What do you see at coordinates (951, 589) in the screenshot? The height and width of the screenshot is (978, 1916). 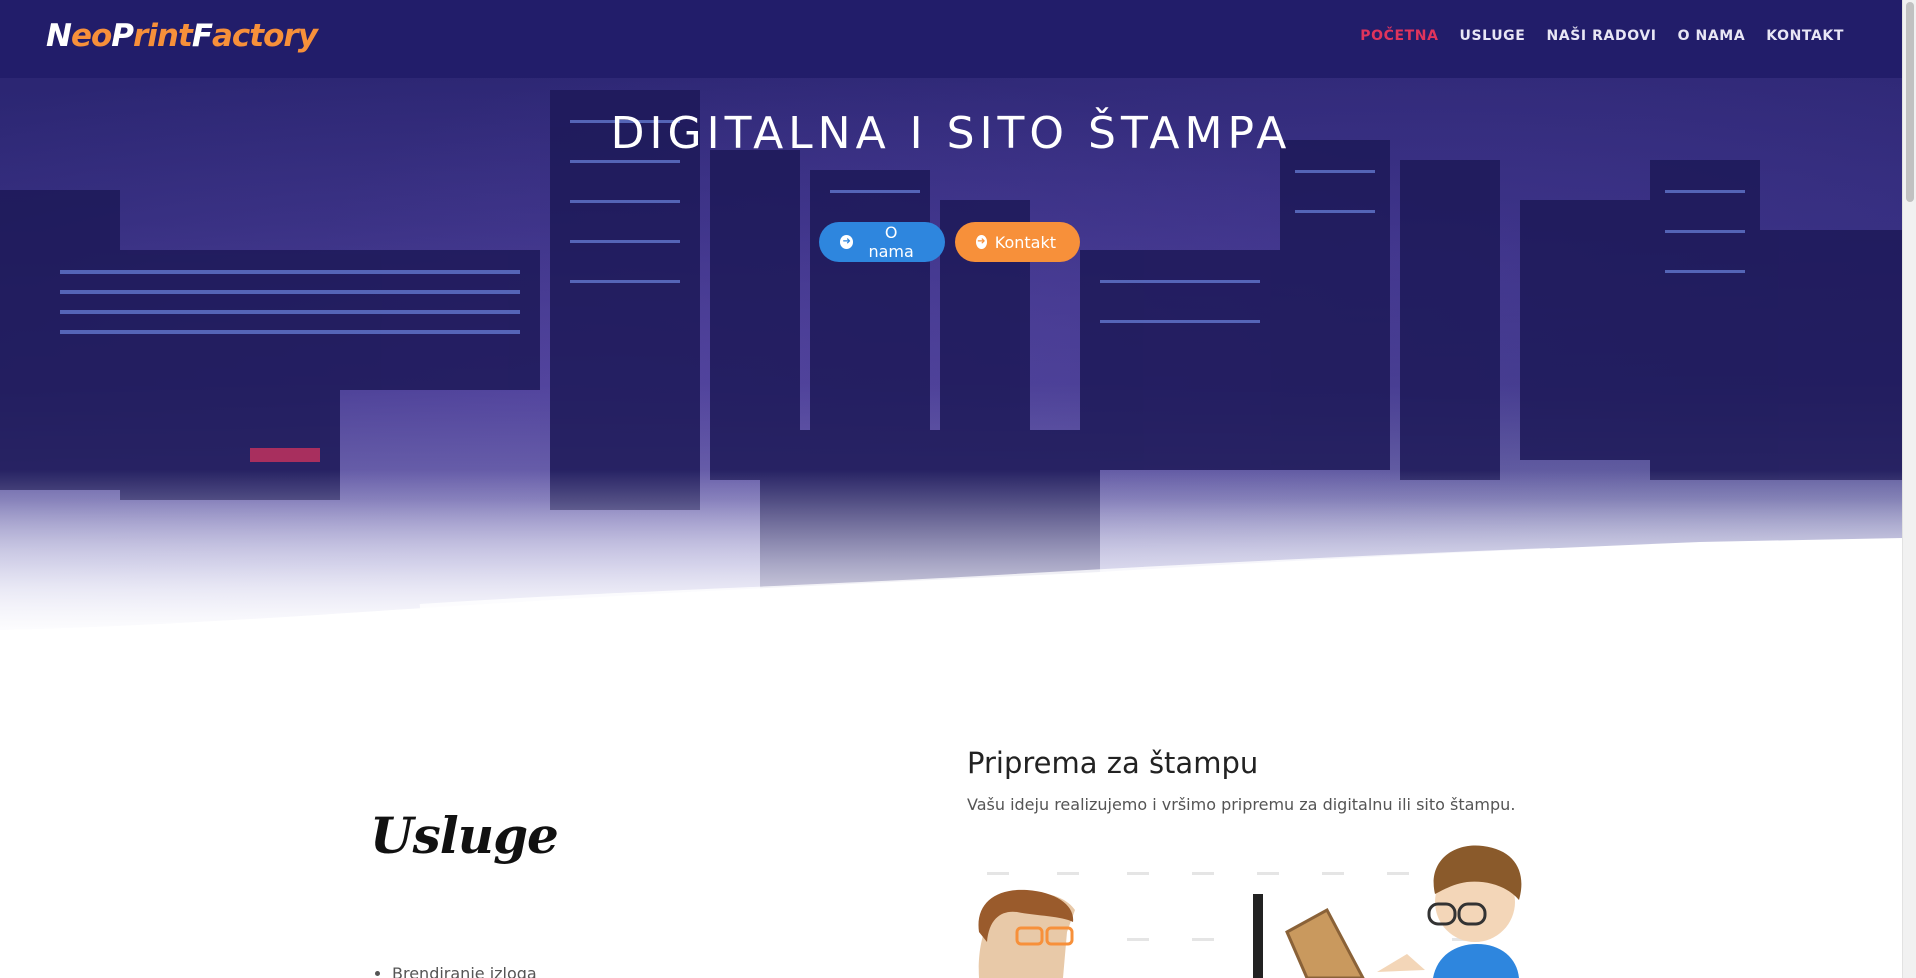 I see `brush-stroke-divider` at bounding box center [951, 589].